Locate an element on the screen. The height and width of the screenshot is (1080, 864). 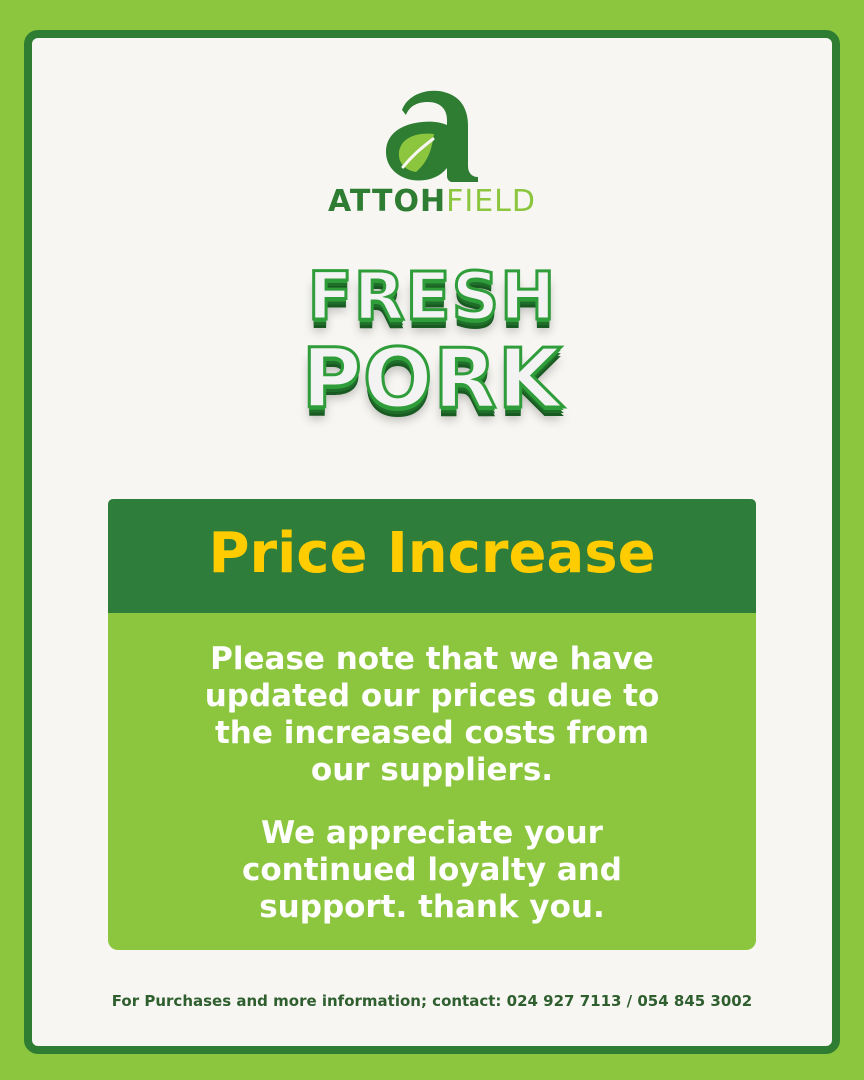
price-increase-title: Price Increase is located at coordinates (432, 553).